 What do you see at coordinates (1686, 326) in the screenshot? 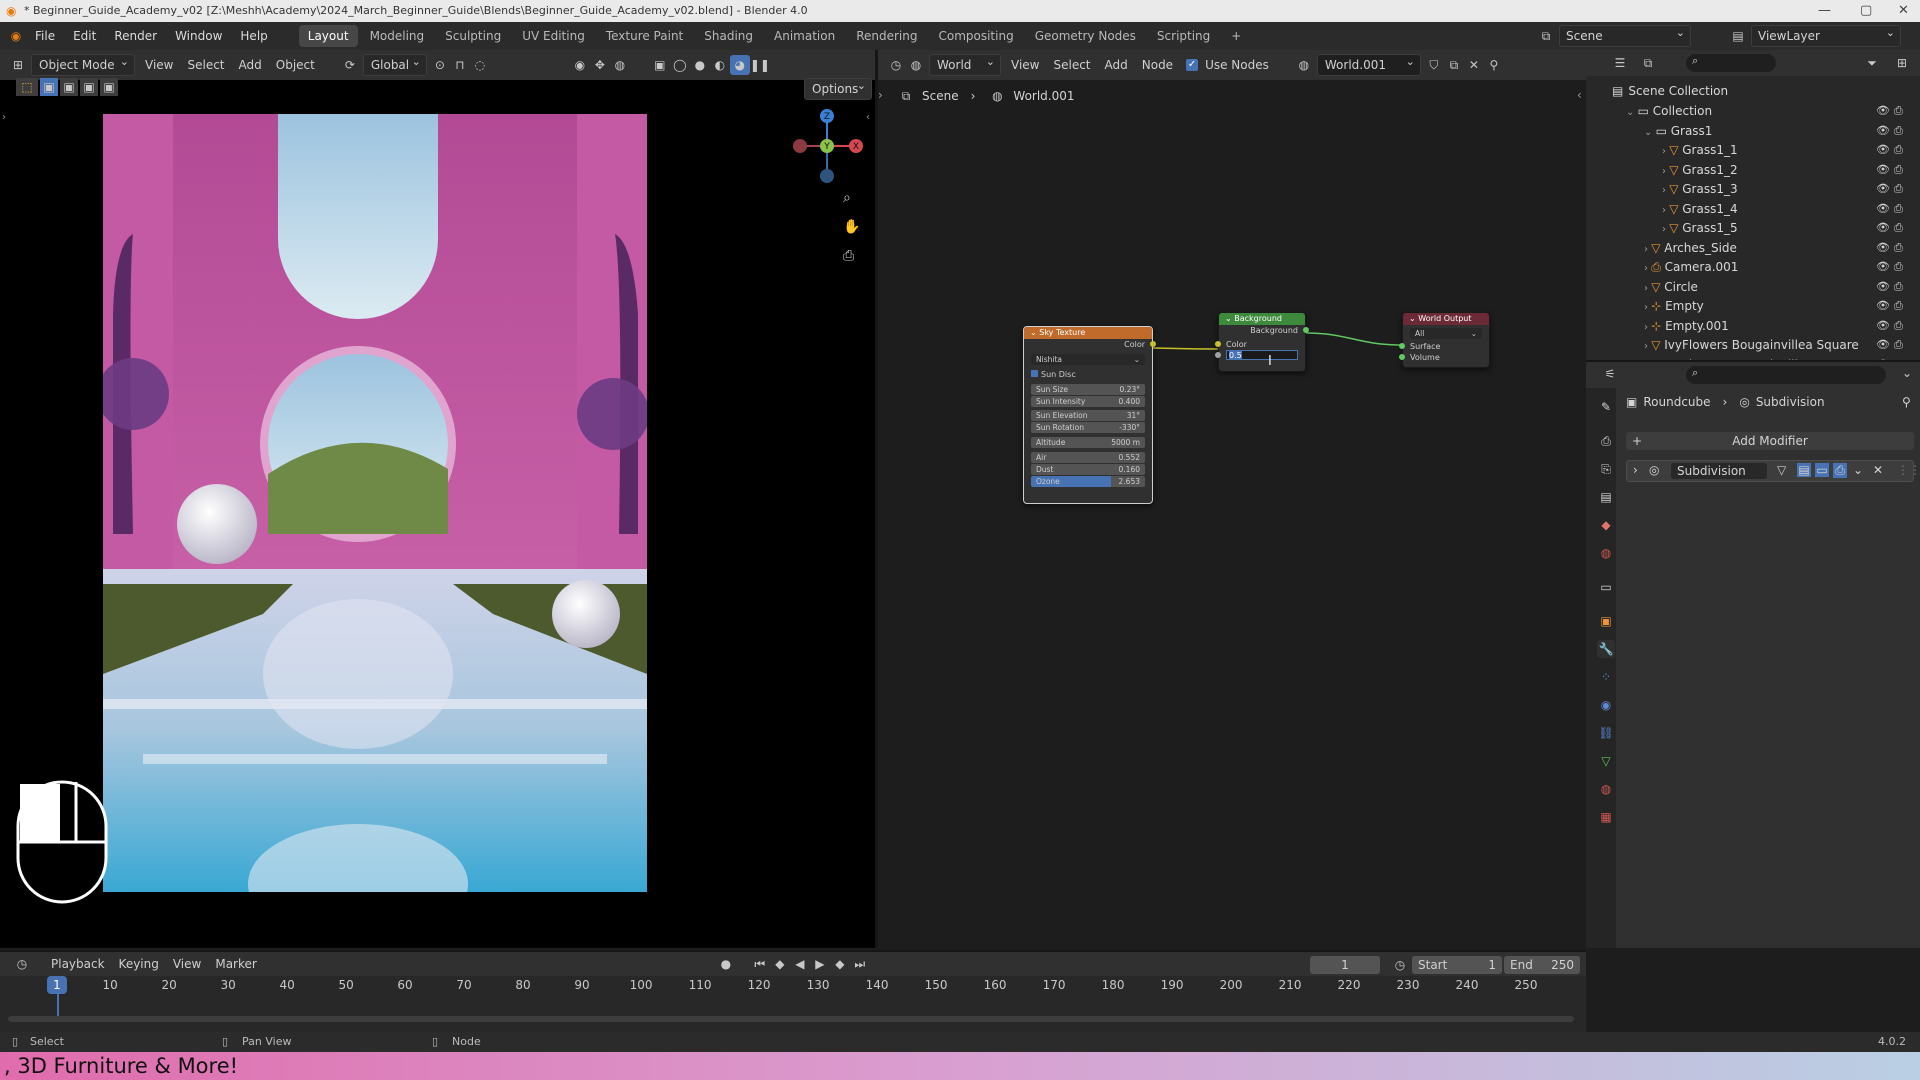
I see `outliner-row: › ⊹ Empty.001` at bounding box center [1686, 326].